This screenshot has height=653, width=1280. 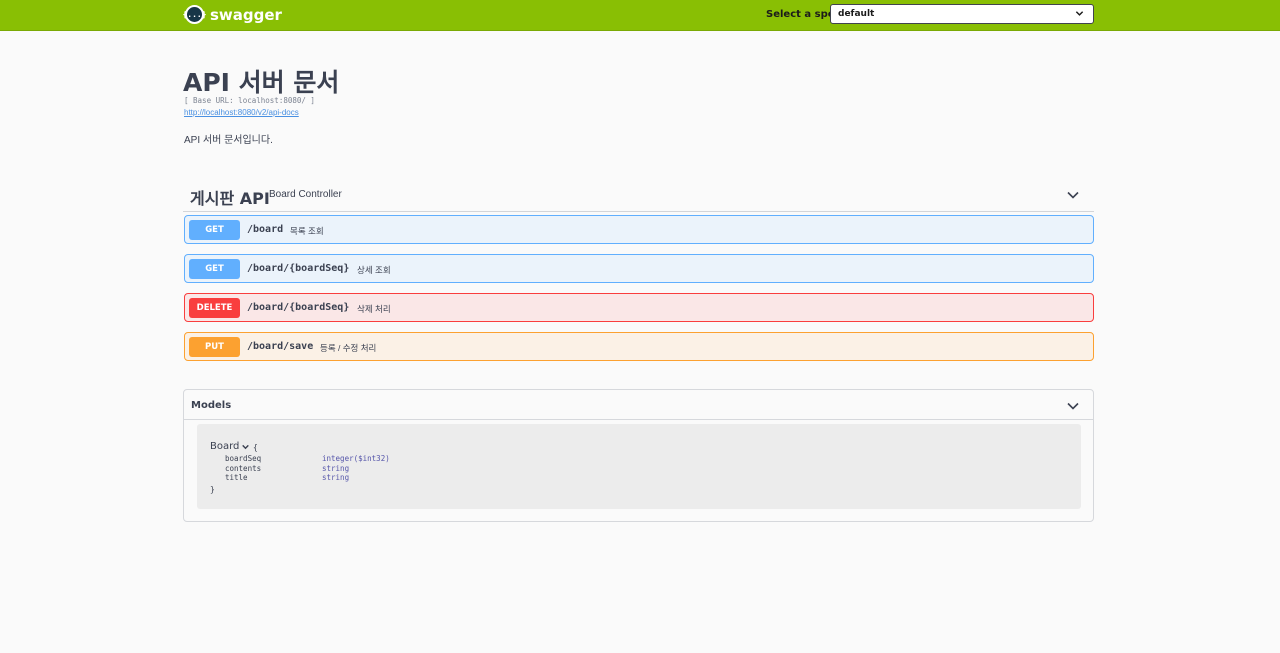 What do you see at coordinates (224, 446) in the screenshot?
I see `model-name: Board` at bounding box center [224, 446].